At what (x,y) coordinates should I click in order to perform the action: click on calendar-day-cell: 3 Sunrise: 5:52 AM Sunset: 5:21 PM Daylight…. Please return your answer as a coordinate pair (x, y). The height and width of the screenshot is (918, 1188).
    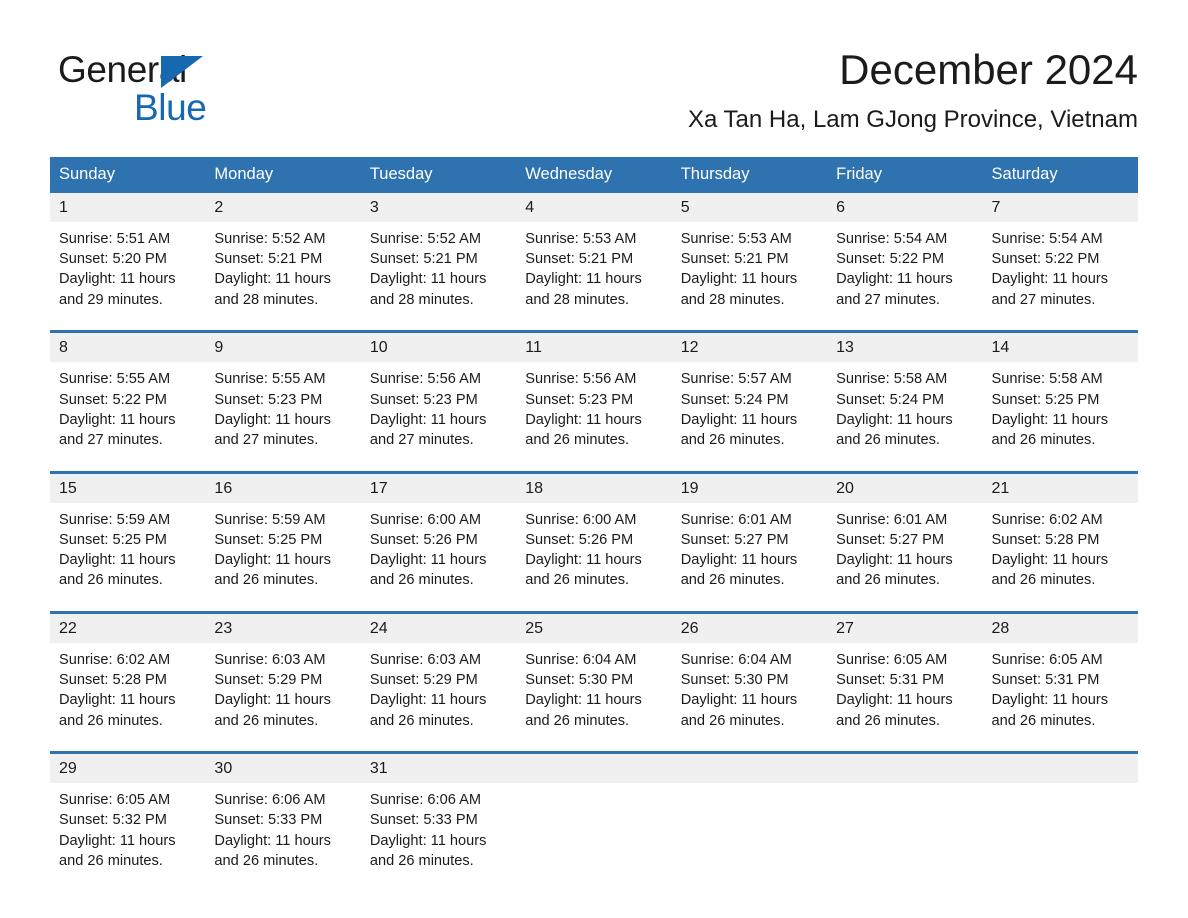
    Looking at the image, I should click on (438, 255).